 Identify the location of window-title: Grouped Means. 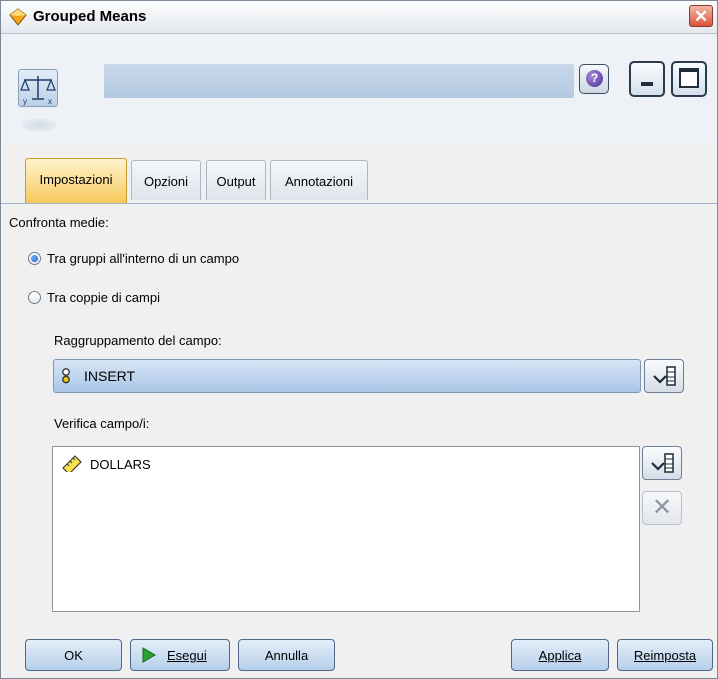
(90, 16).